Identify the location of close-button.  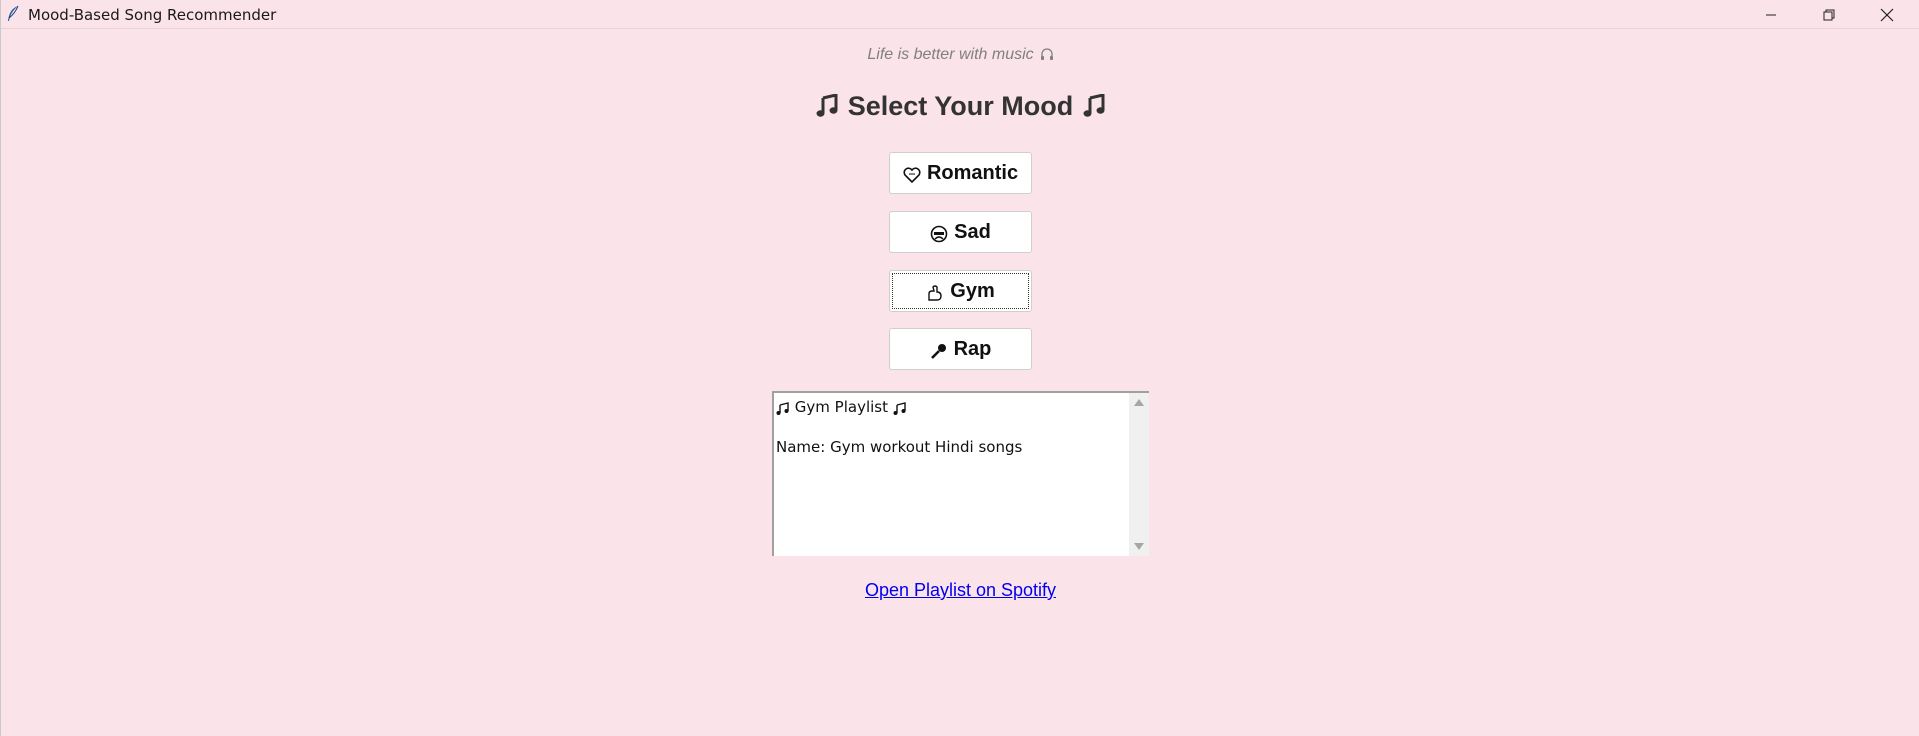
(1887, 14).